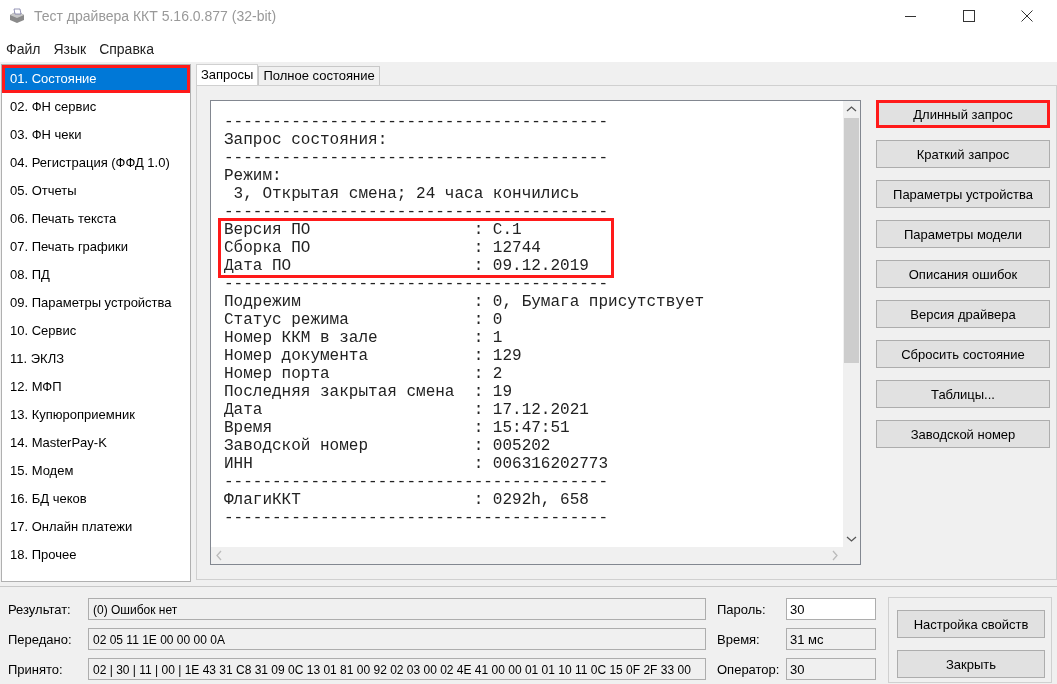 The image size is (1057, 684). Describe the element at coordinates (70, 49) in the screenshot. I see `menu-item: Язык` at that location.